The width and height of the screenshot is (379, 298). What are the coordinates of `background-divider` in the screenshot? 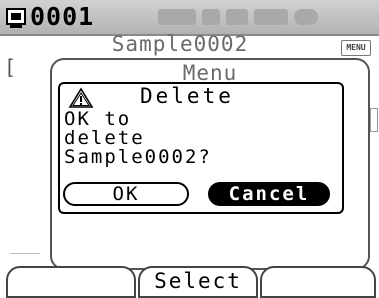 It's located at (25, 253).